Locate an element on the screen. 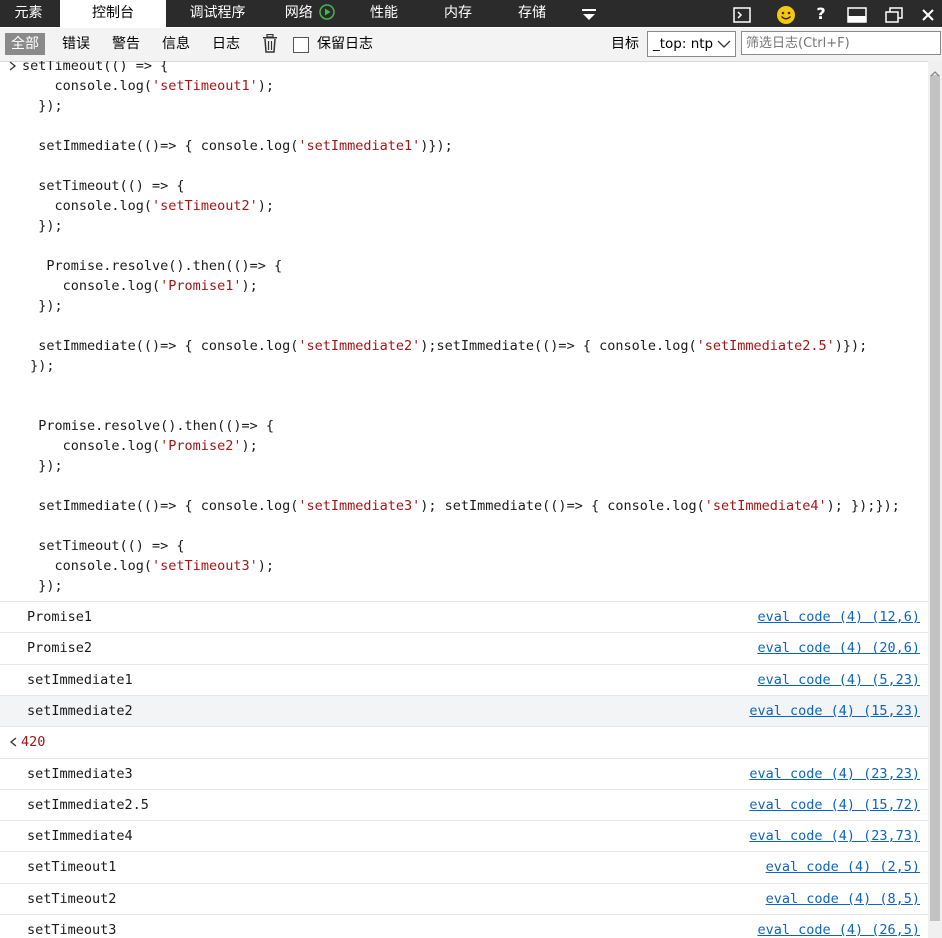 This screenshot has height=938, width=942. code-string: 'setImmediate1' is located at coordinates (359, 146).